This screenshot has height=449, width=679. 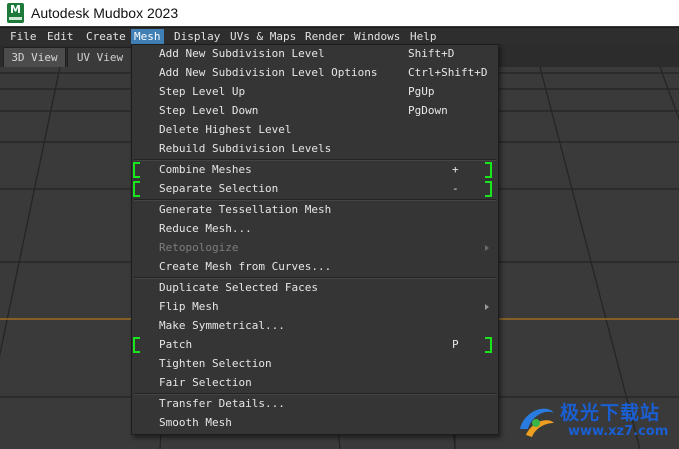 I want to click on title-bar: M Autodesk Mudbox 2023, so click(x=339, y=13).